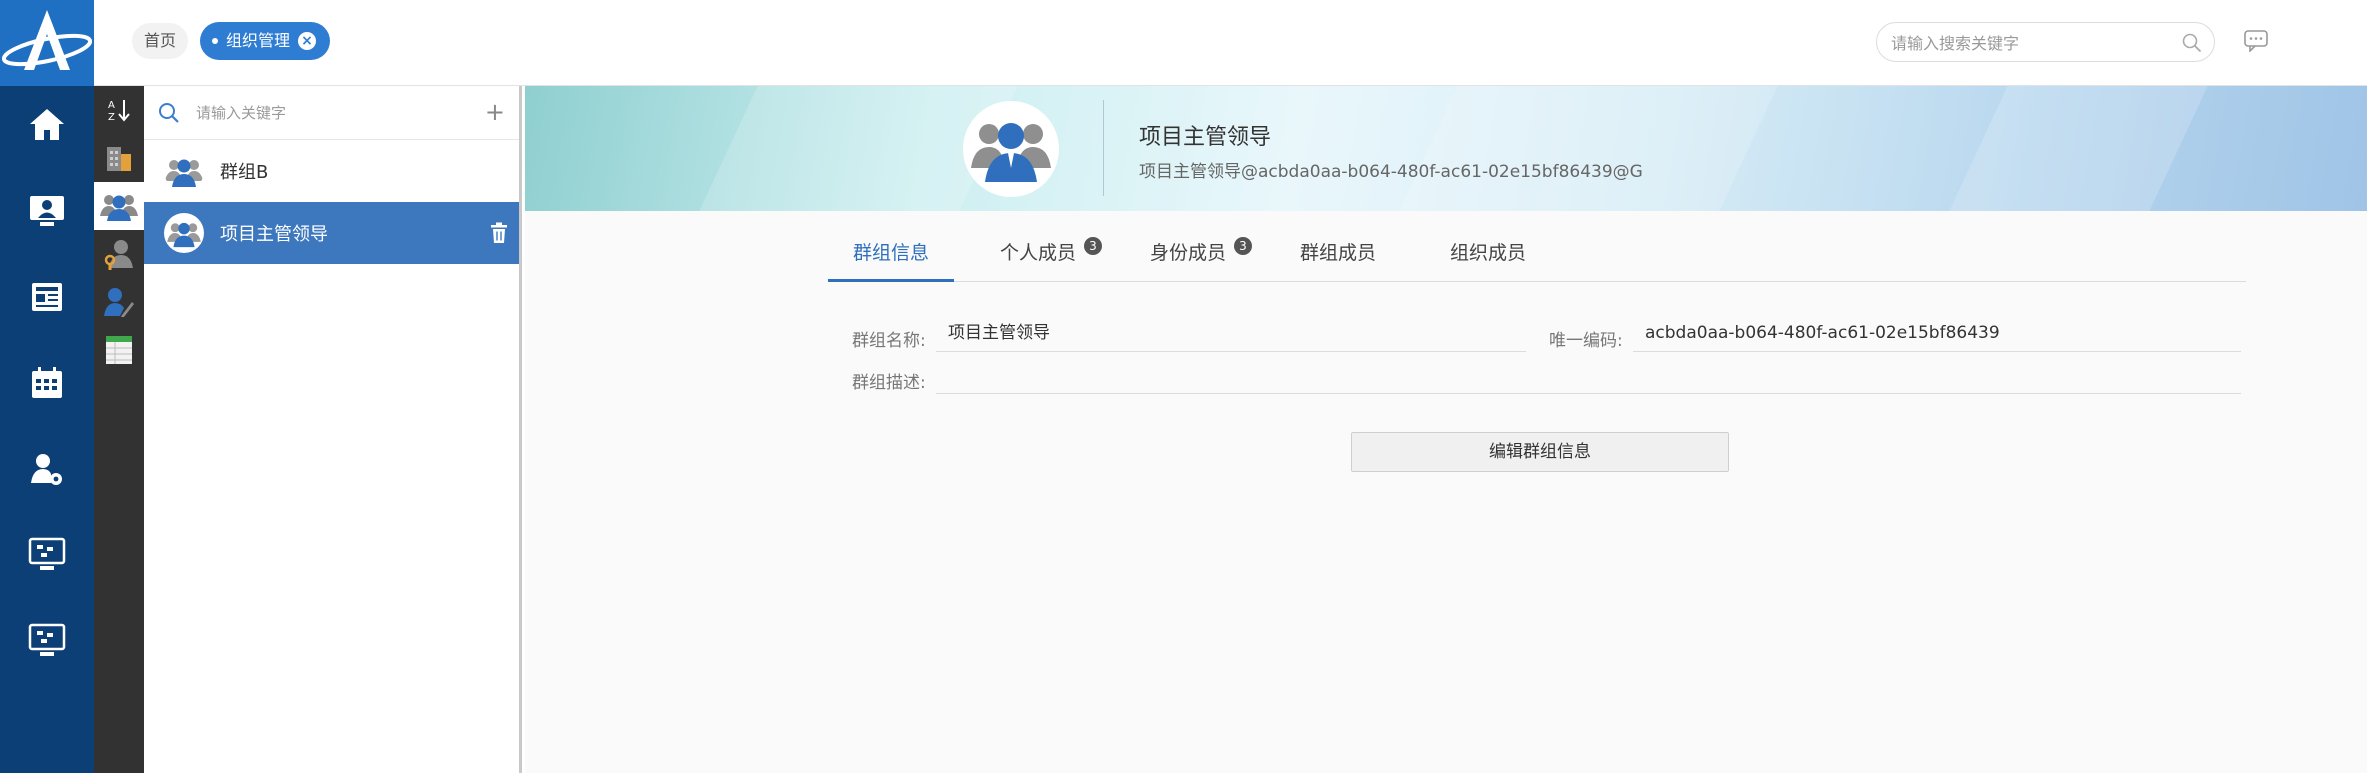 The height and width of the screenshot is (773, 2367). What do you see at coordinates (1231, 335) in the screenshot?
I see `group-name-value: 项目主管领导` at bounding box center [1231, 335].